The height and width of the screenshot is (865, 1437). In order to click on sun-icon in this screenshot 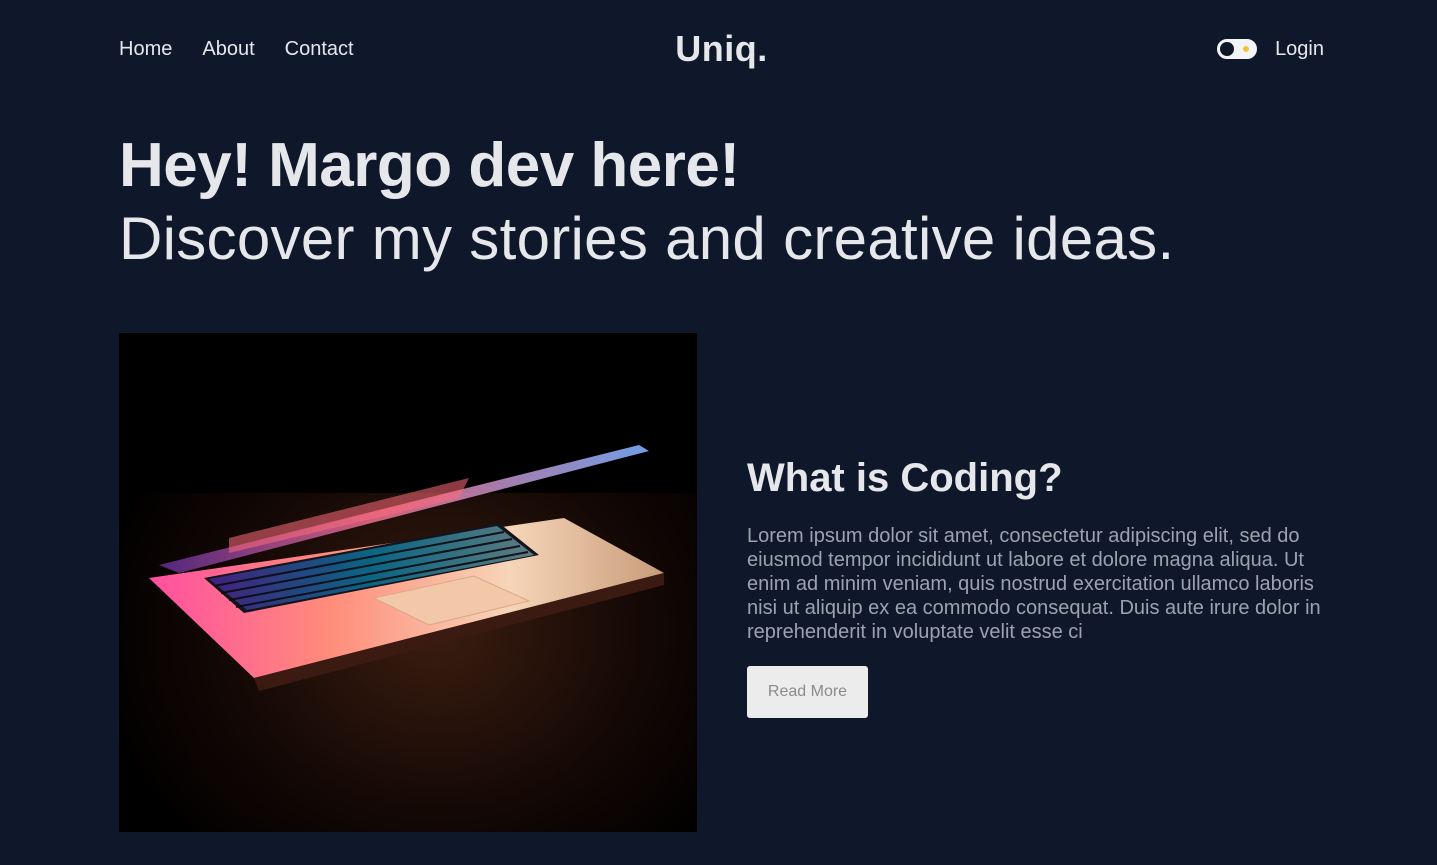, I will do `click(1246, 49)`.